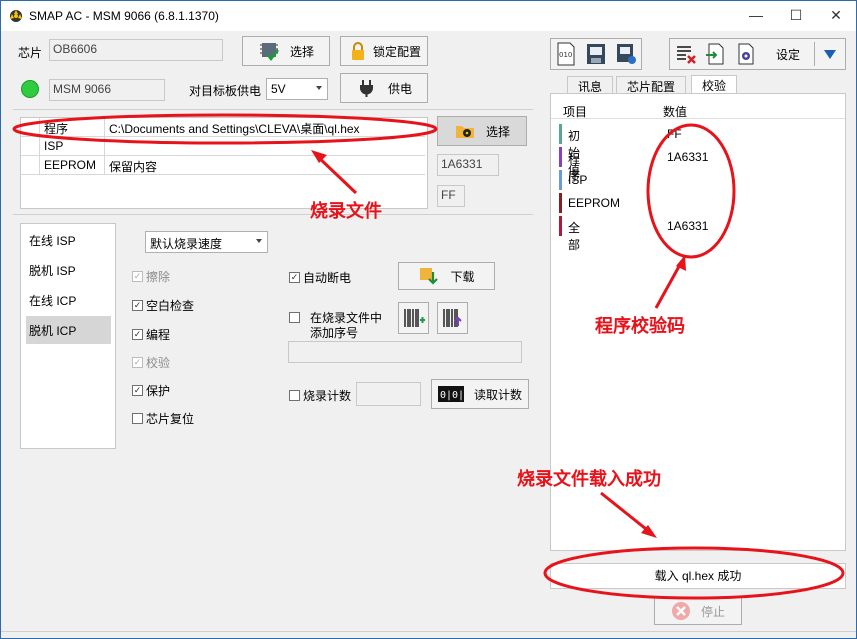  Describe the element at coordinates (405, 352) in the screenshot. I see `serial-input` at that location.